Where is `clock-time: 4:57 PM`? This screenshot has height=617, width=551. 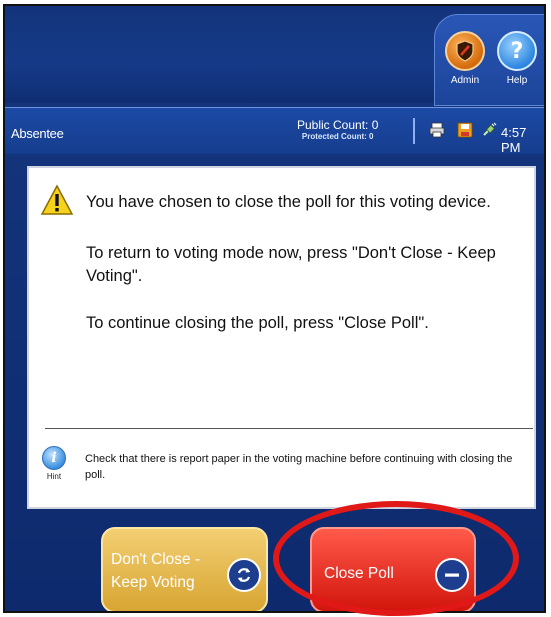 clock-time: 4:57 PM is located at coordinates (514, 140).